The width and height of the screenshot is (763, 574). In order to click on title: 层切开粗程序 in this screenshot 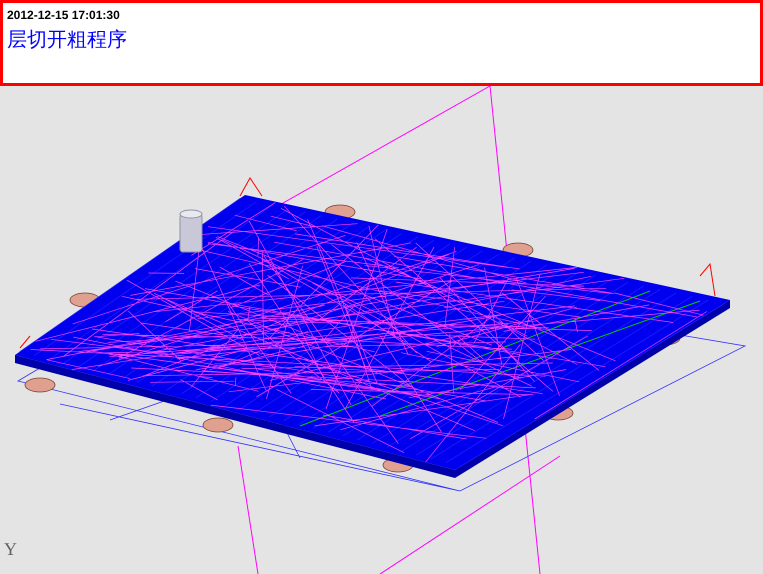, I will do `click(67, 39)`.